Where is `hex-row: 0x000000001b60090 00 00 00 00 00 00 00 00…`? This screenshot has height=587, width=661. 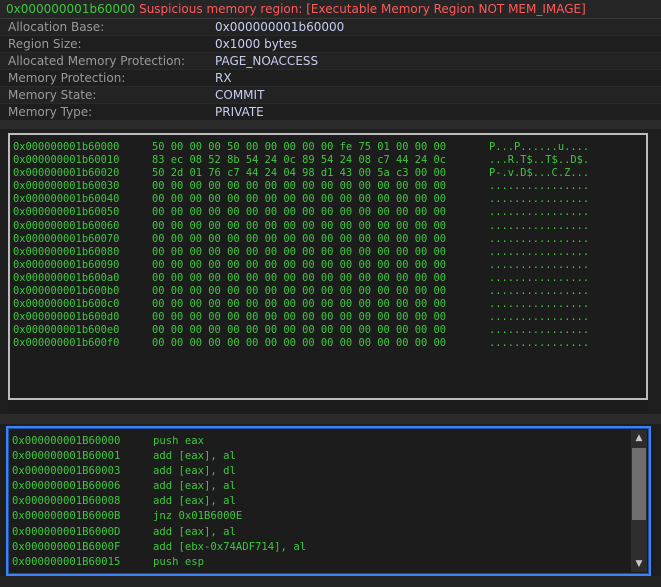
hex-row: 0x000000001b60090 00 00 00 00 00 00 00 00… is located at coordinates (329, 265).